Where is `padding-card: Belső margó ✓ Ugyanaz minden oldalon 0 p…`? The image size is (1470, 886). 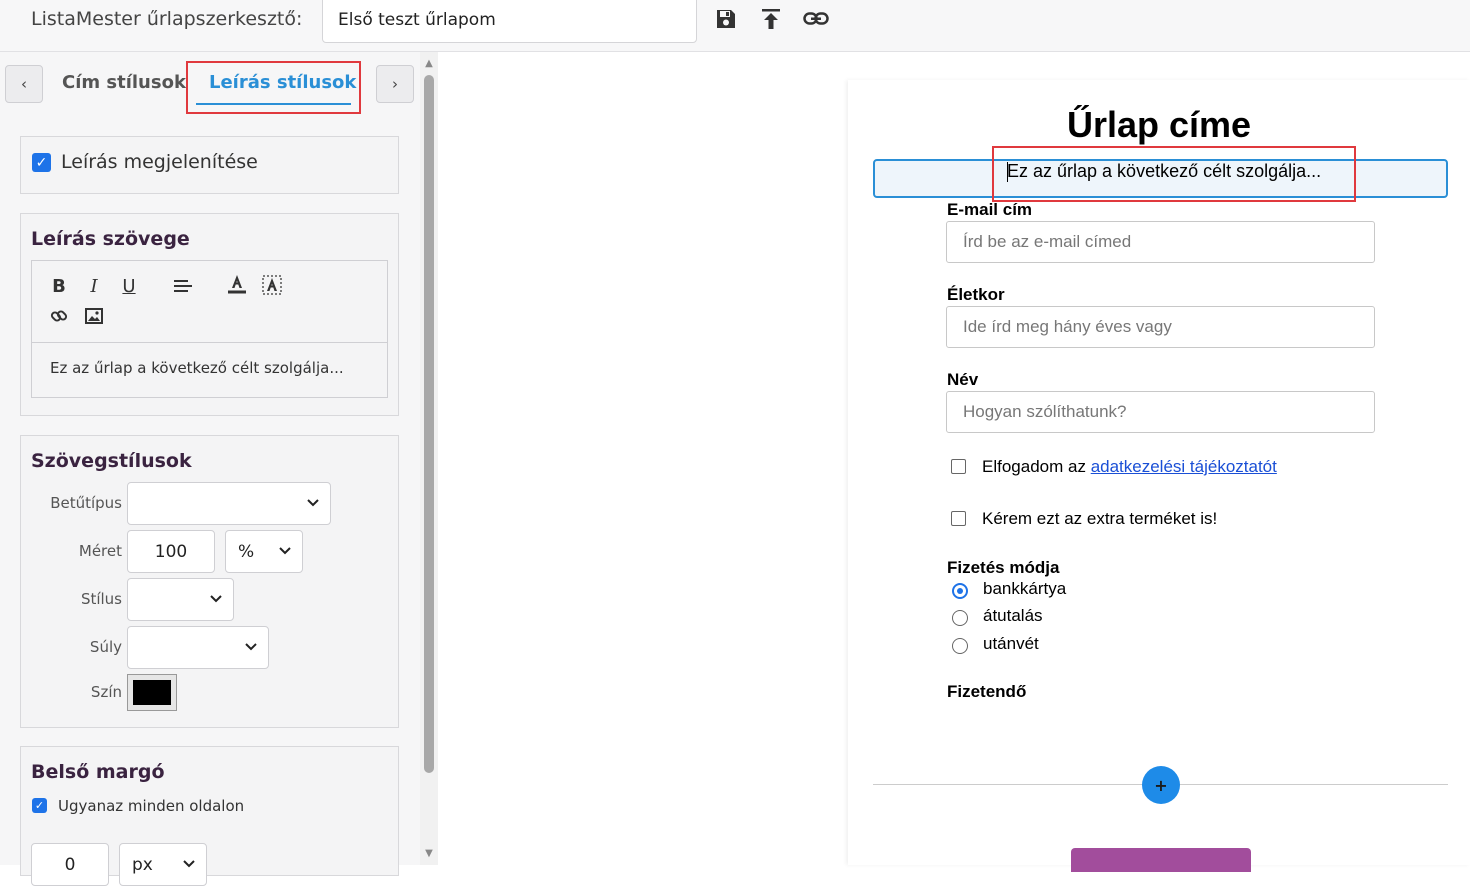
padding-card: Belső margó ✓ Ugyanaz minden oldalon 0 p… is located at coordinates (209, 816).